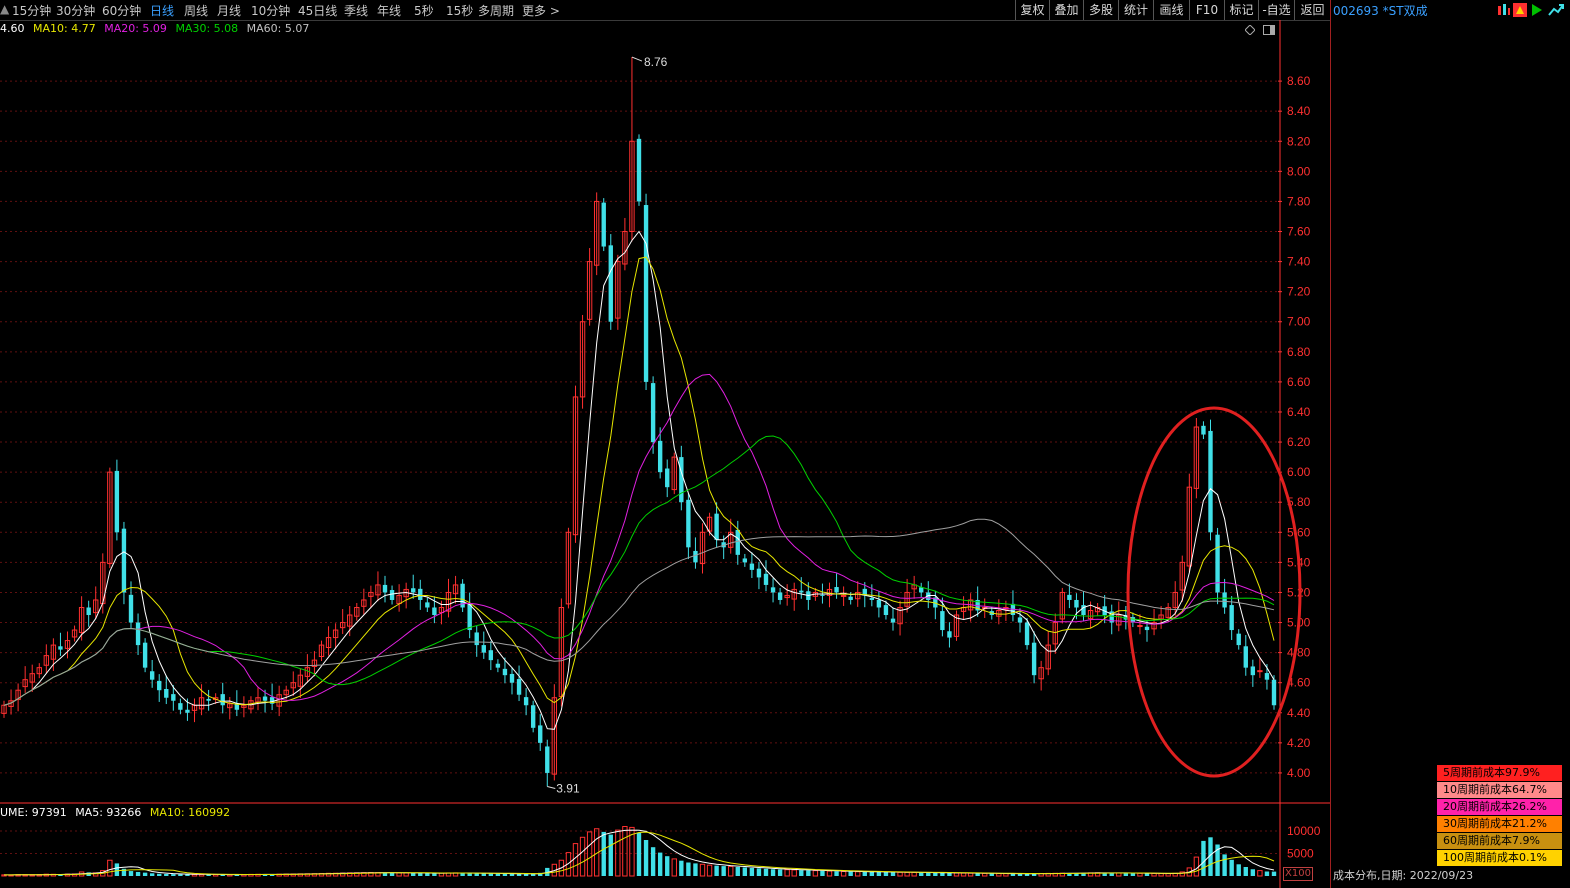 The image size is (1570, 888). I want to click on price-tick-label: 4.40, so click(1299, 713).